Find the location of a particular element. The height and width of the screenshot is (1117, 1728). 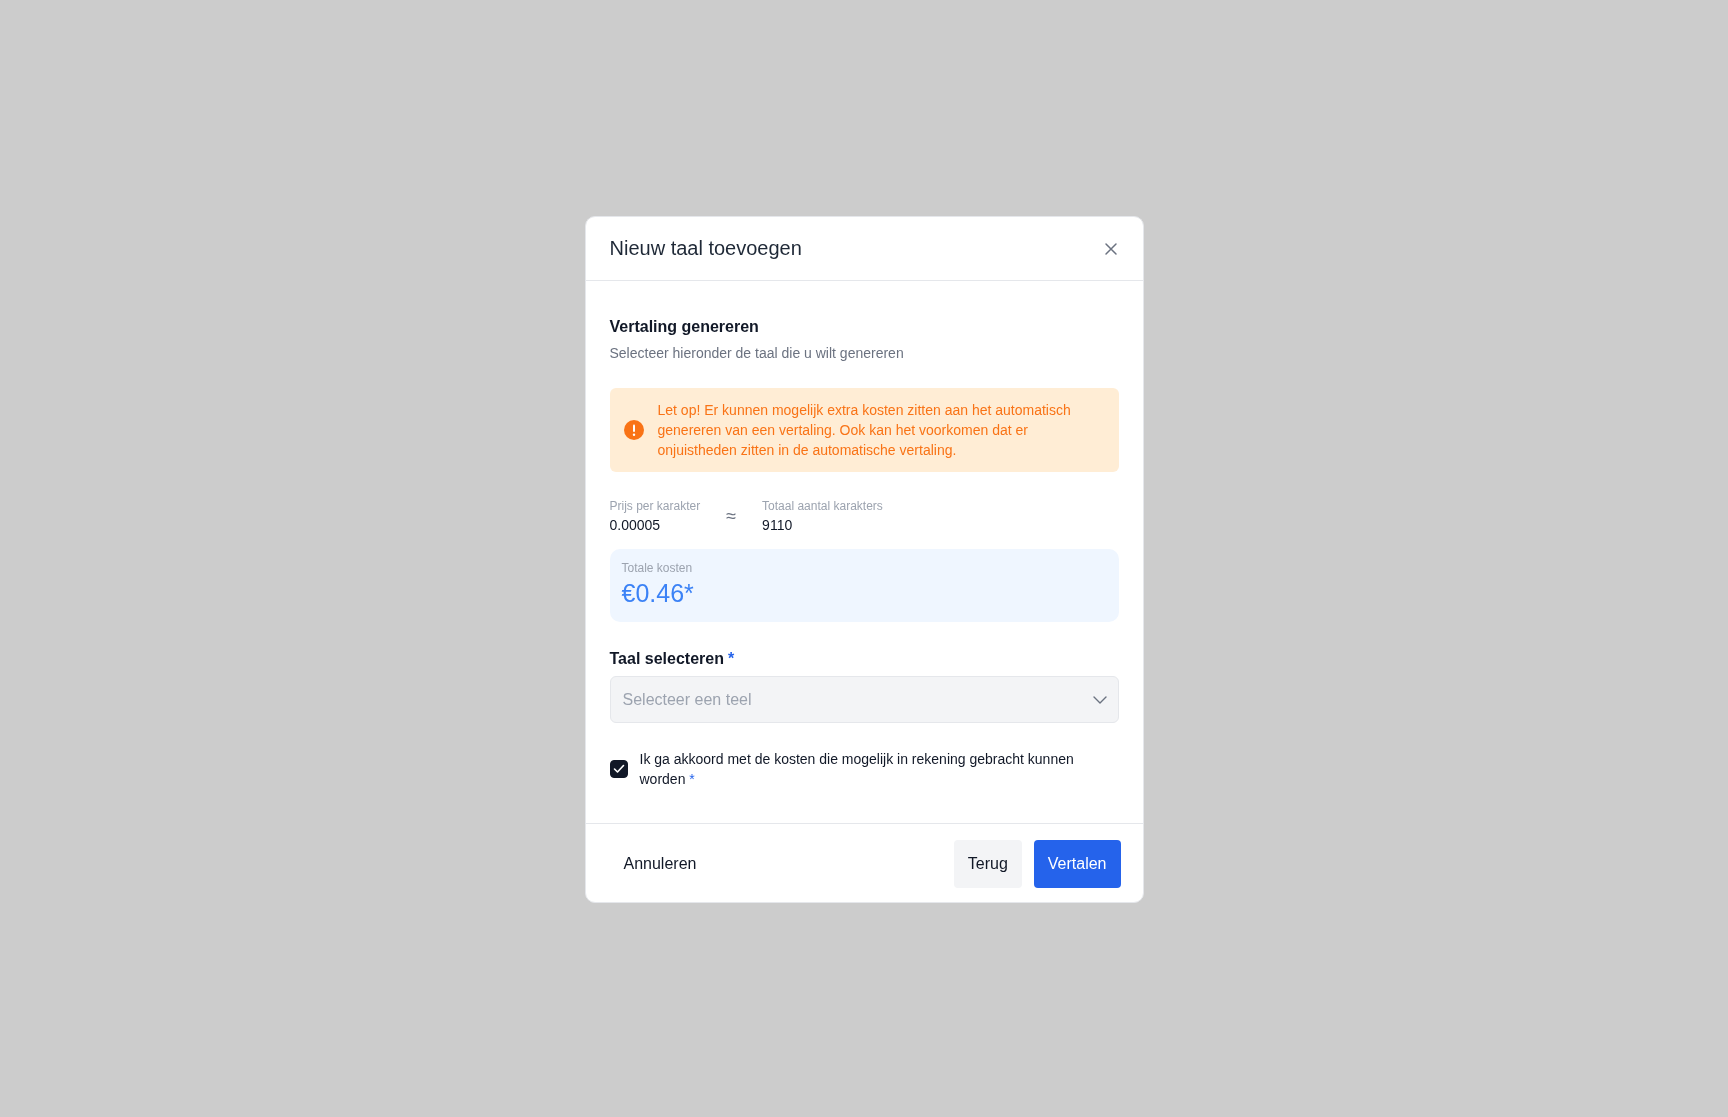

warning-text: Let op! Er kunnen mogelijk extra kosten zitten aan het automatisch genereren van een vertaling. Ook kan het voorkomen dat er onjuistheden zitten in de automatische vertaling. is located at coordinates (864, 430).